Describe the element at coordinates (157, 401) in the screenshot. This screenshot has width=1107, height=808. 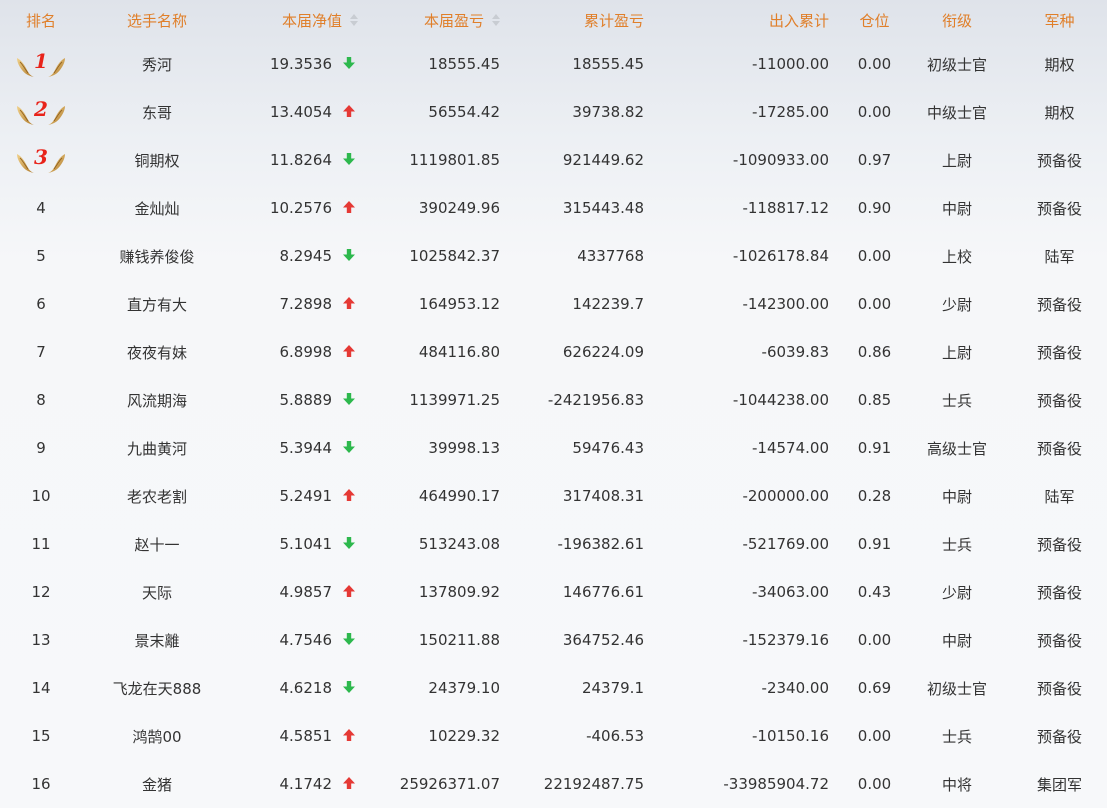
I see `player-name: 风流期海` at that location.